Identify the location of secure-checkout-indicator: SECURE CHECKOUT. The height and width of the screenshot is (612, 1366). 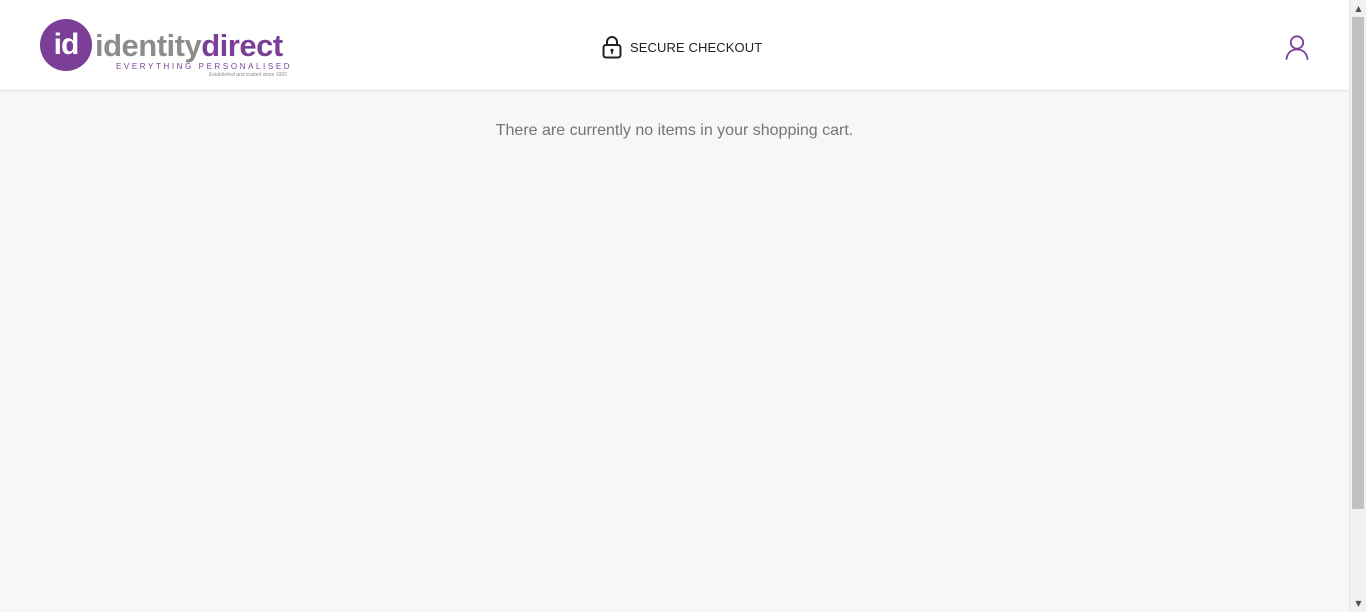
(682, 47).